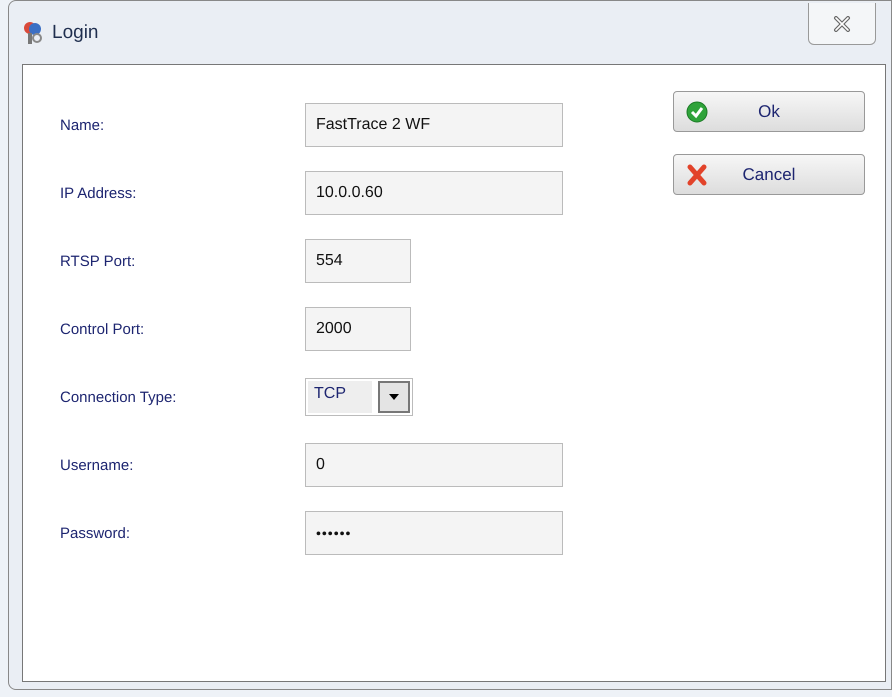 The width and height of the screenshot is (892, 697). Describe the element at coordinates (83, 125) in the screenshot. I see `field-label: Name:` at that location.